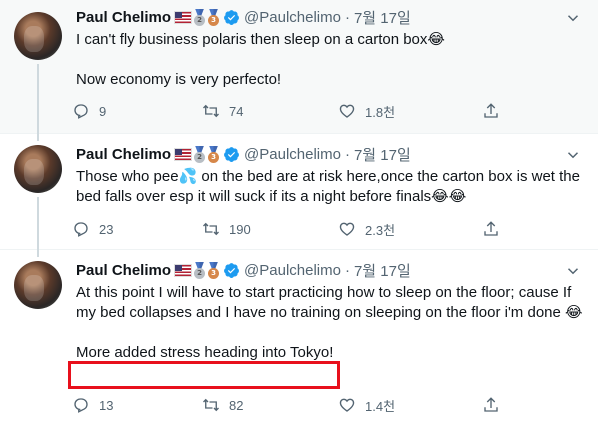  Describe the element at coordinates (226, 229) in the screenshot. I see `retweet-button: 190` at that location.